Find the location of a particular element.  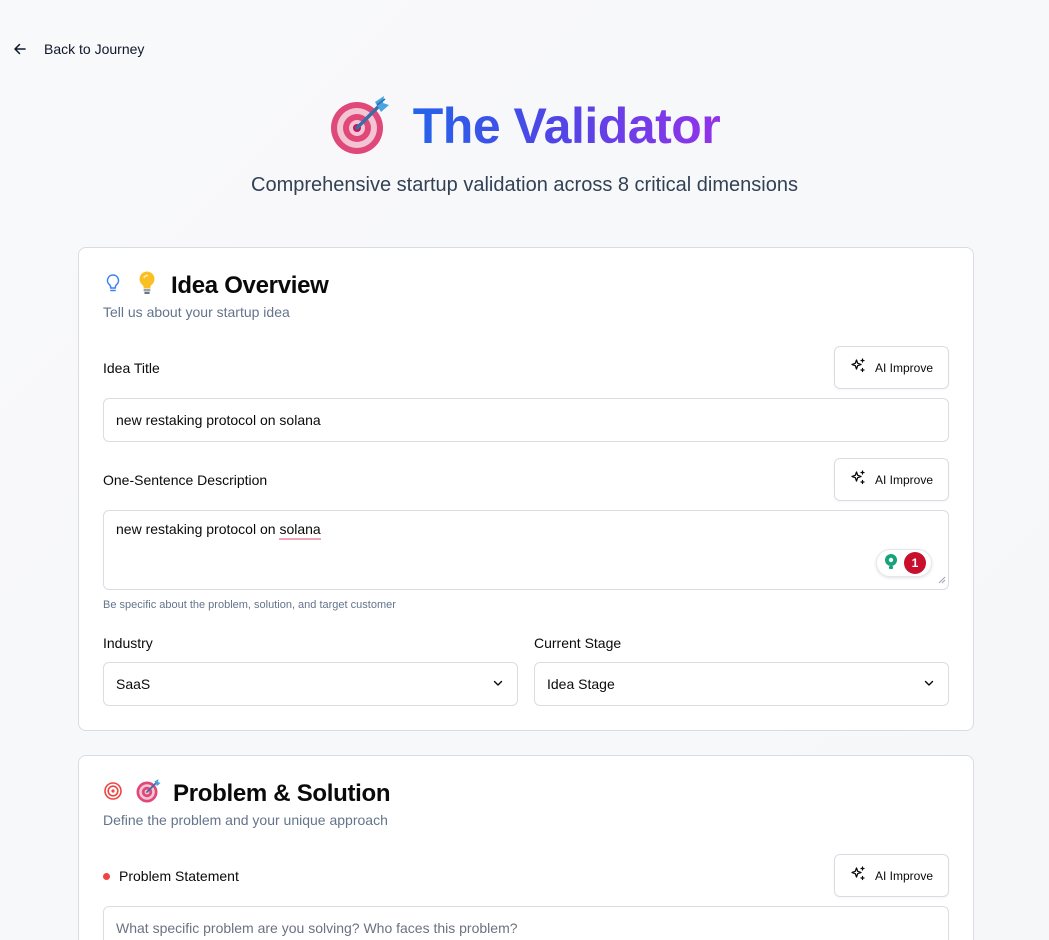

page-title: The Validator is located at coordinates (567, 126).